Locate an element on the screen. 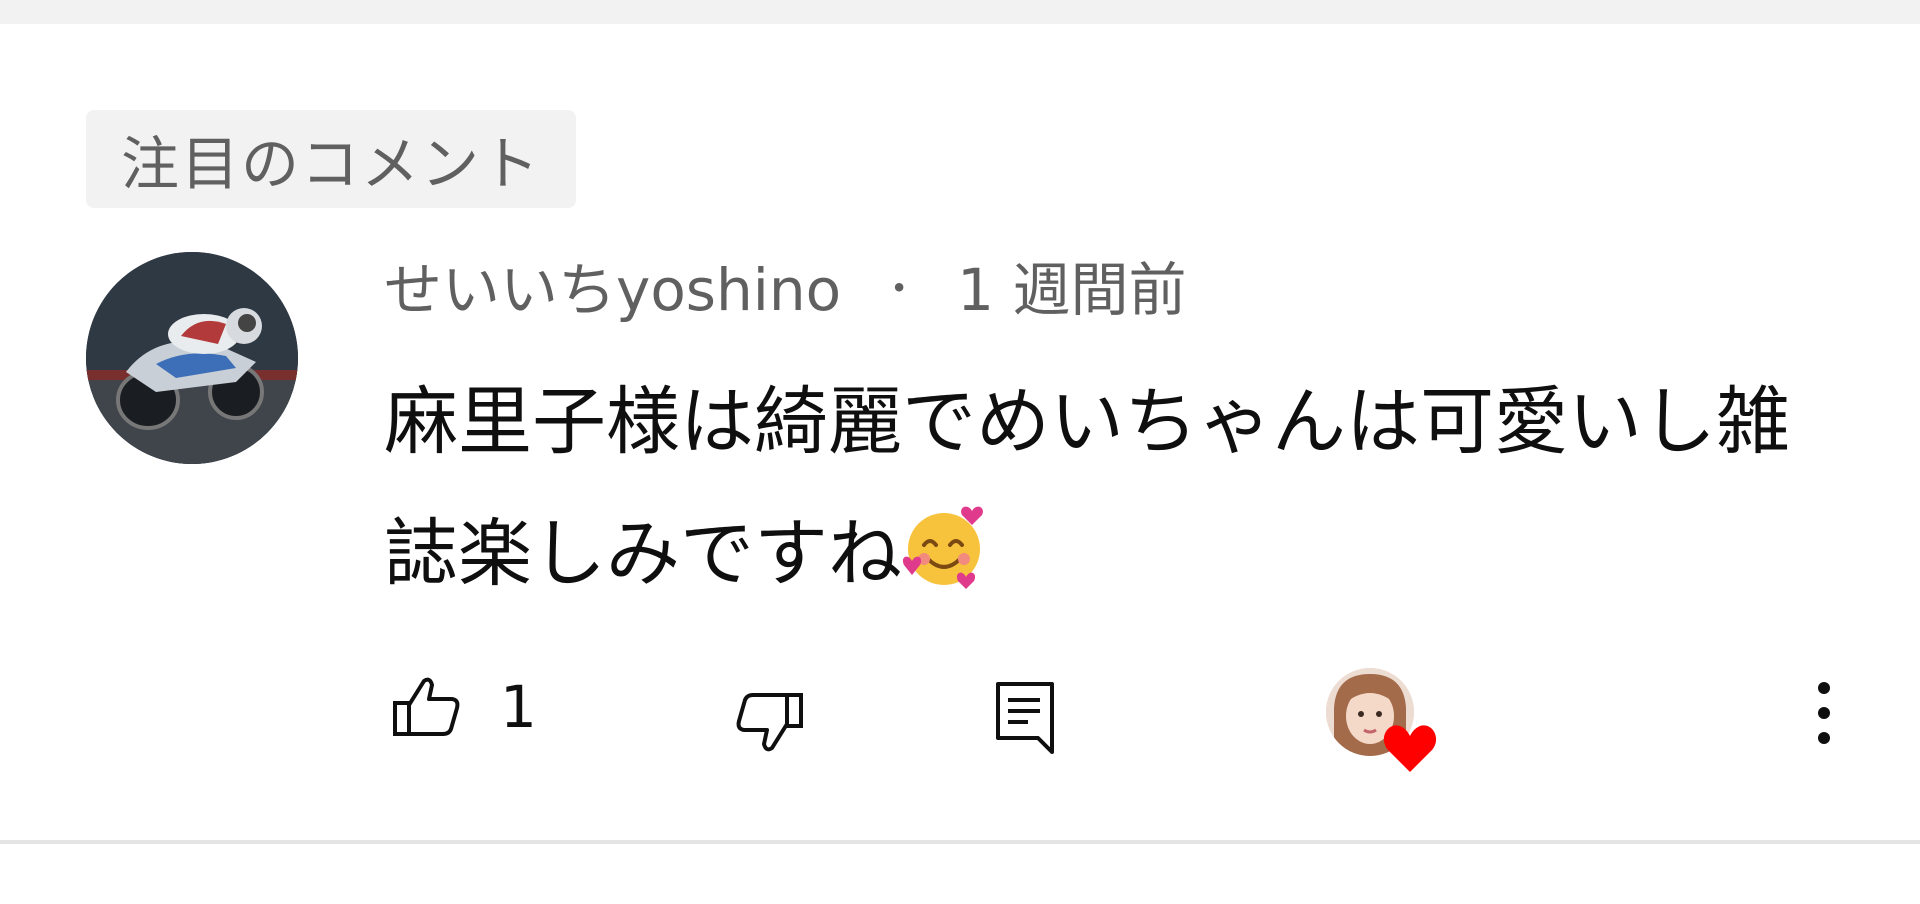 The width and height of the screenshot is (1920, 904). thumb-up-icon is located at coordinates (427, 706).